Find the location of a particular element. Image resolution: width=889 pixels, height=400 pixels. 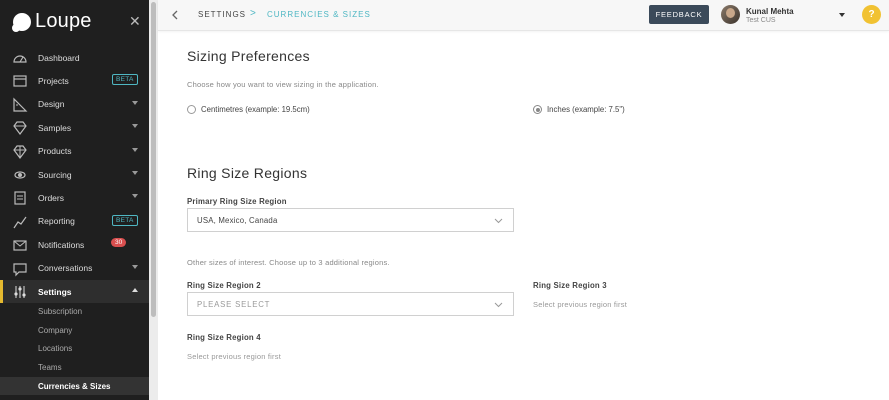

sidebar-item-notifications: Notifications 30 is located at coordinates (74, 244).